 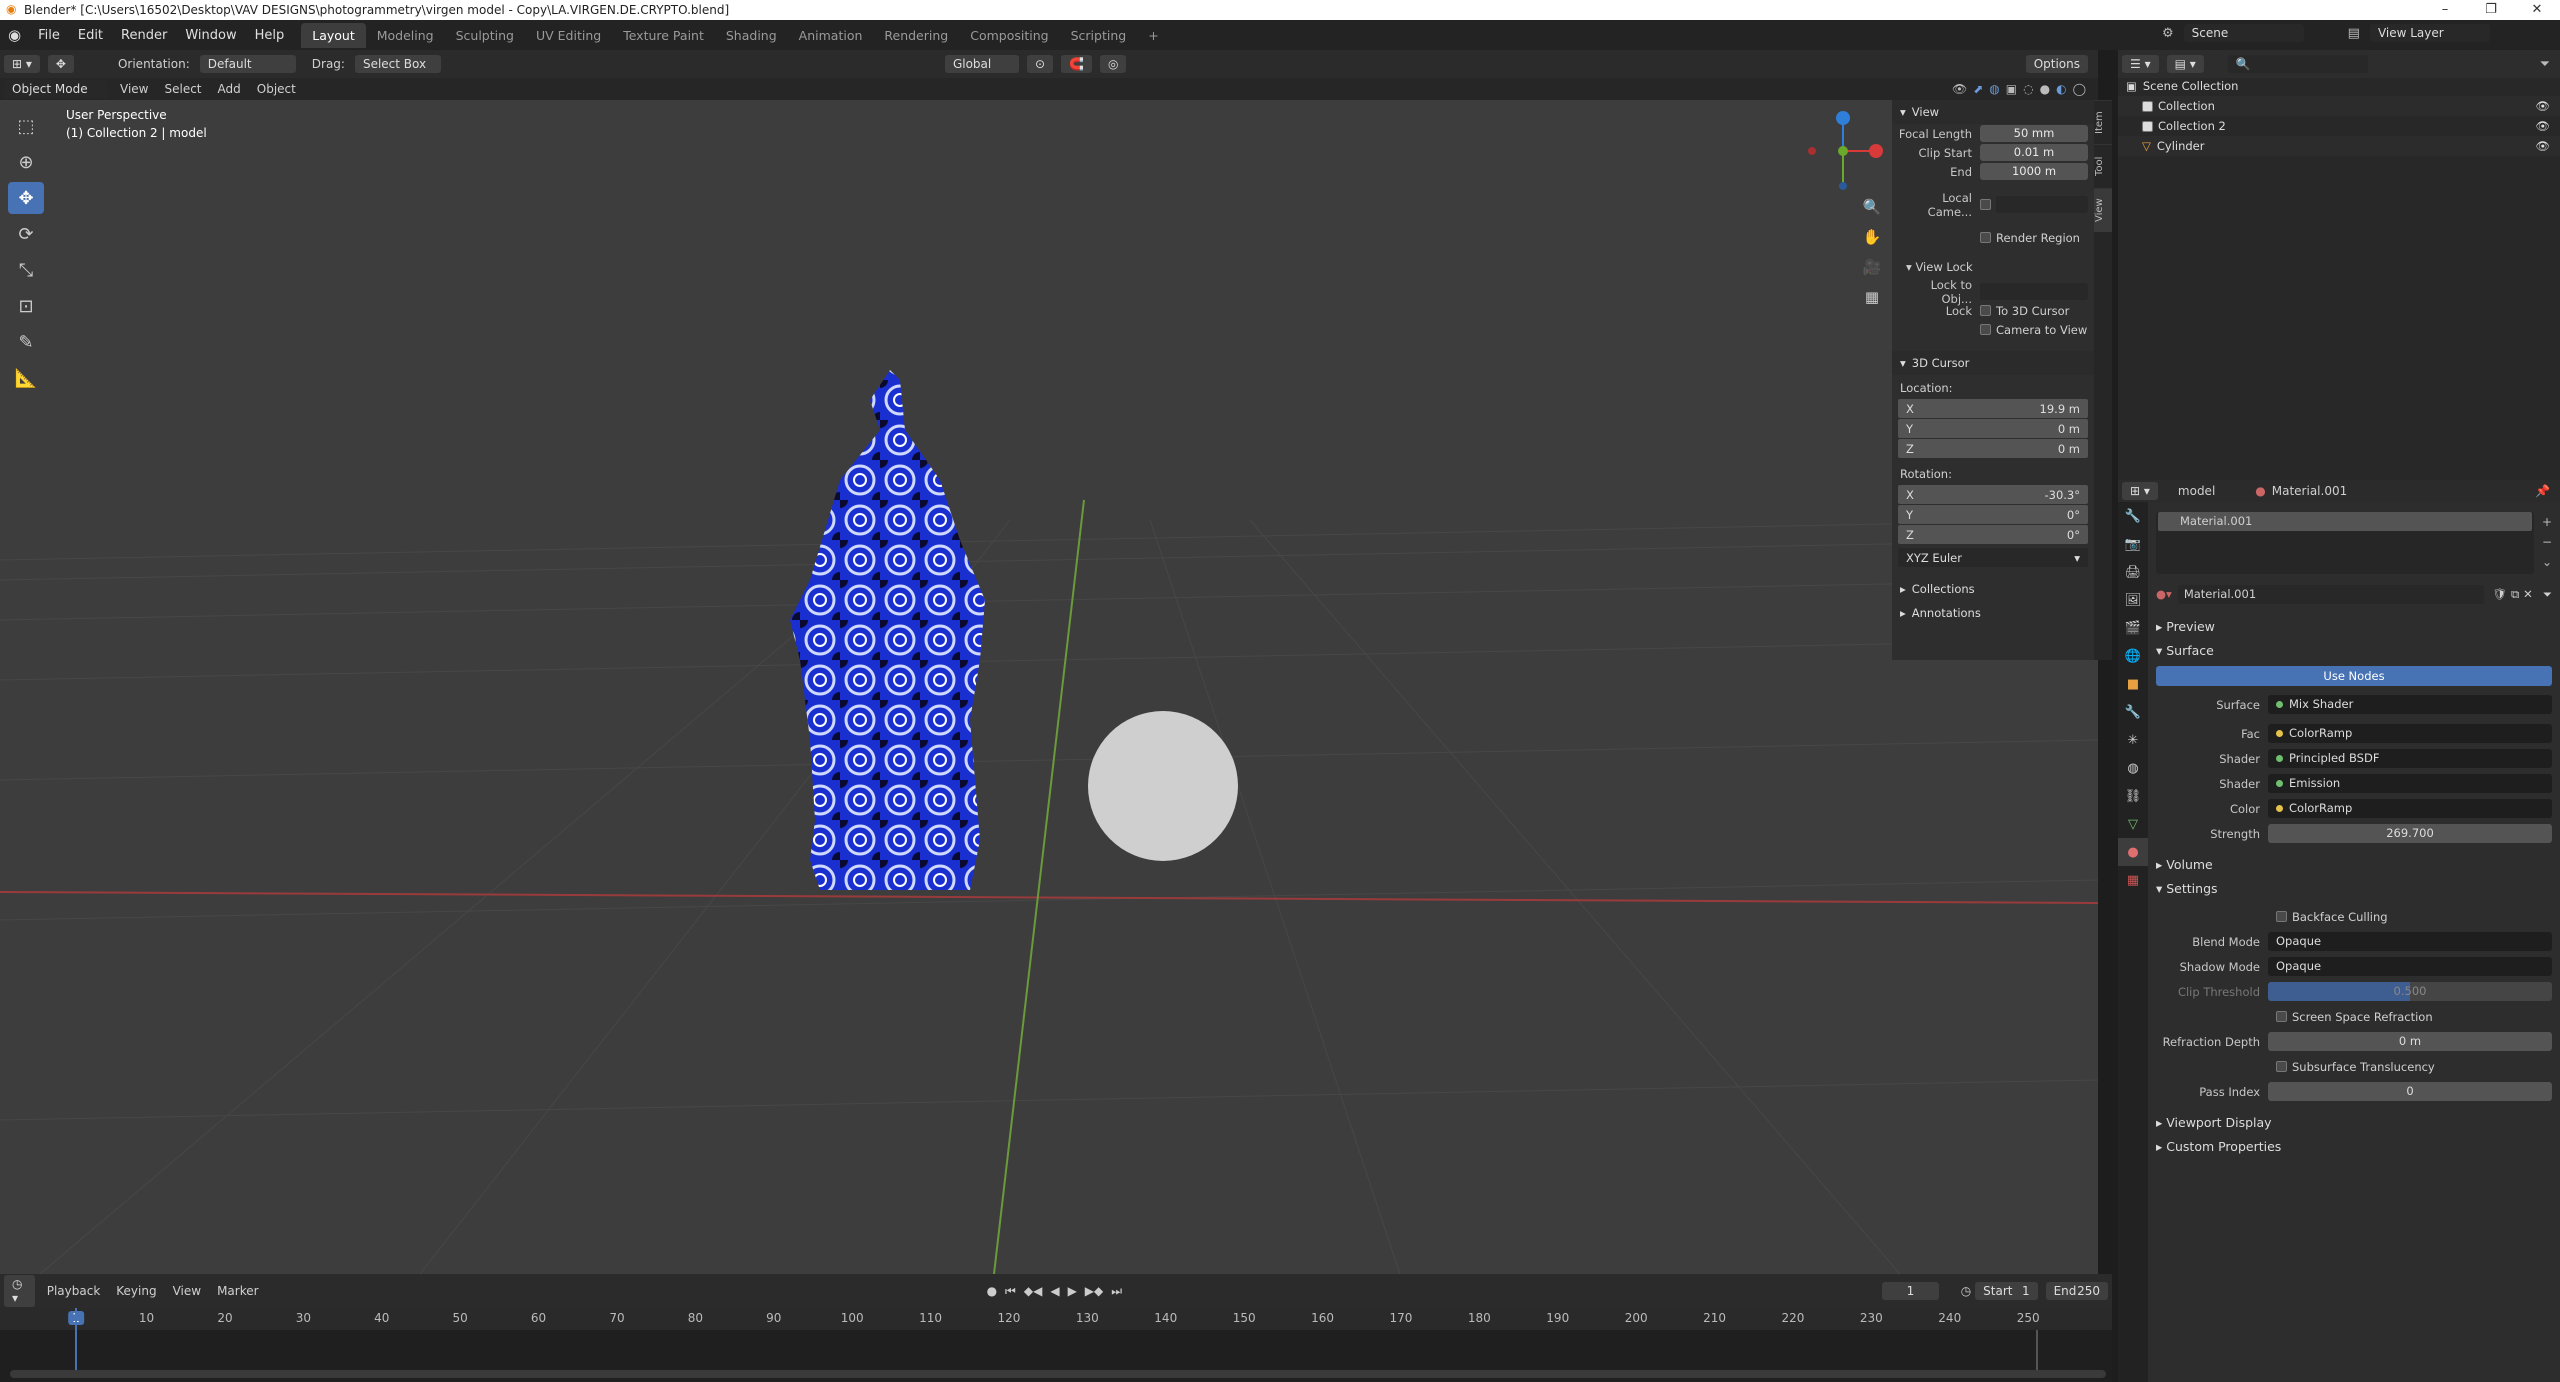 I want to click on tab-layout: Layout, so click(x=333, y=35).